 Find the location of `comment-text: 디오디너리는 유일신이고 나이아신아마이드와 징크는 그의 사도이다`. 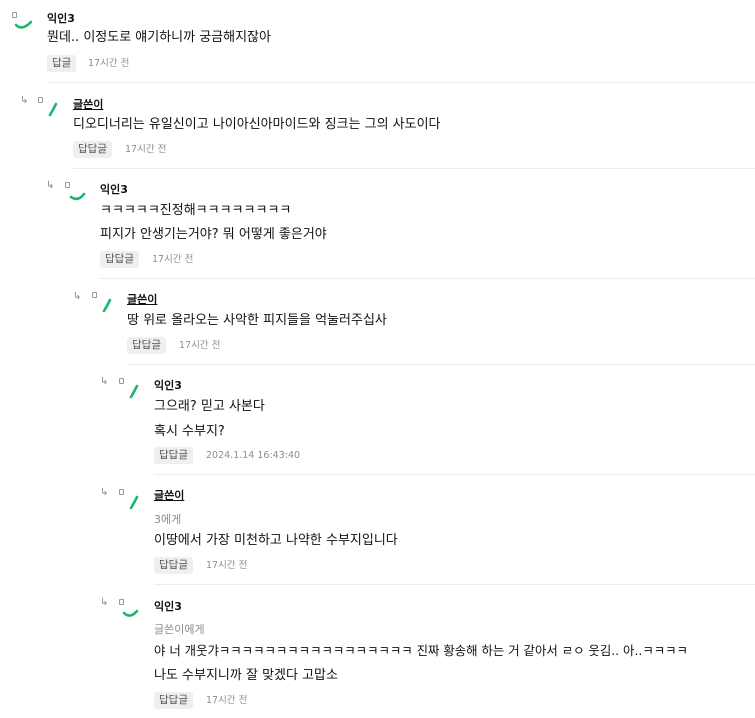

comment-text: 디오디너리는 유일신이고 나이아신아마이드와 징크는 그의 사도이다 is located at coordinates (257, 124).